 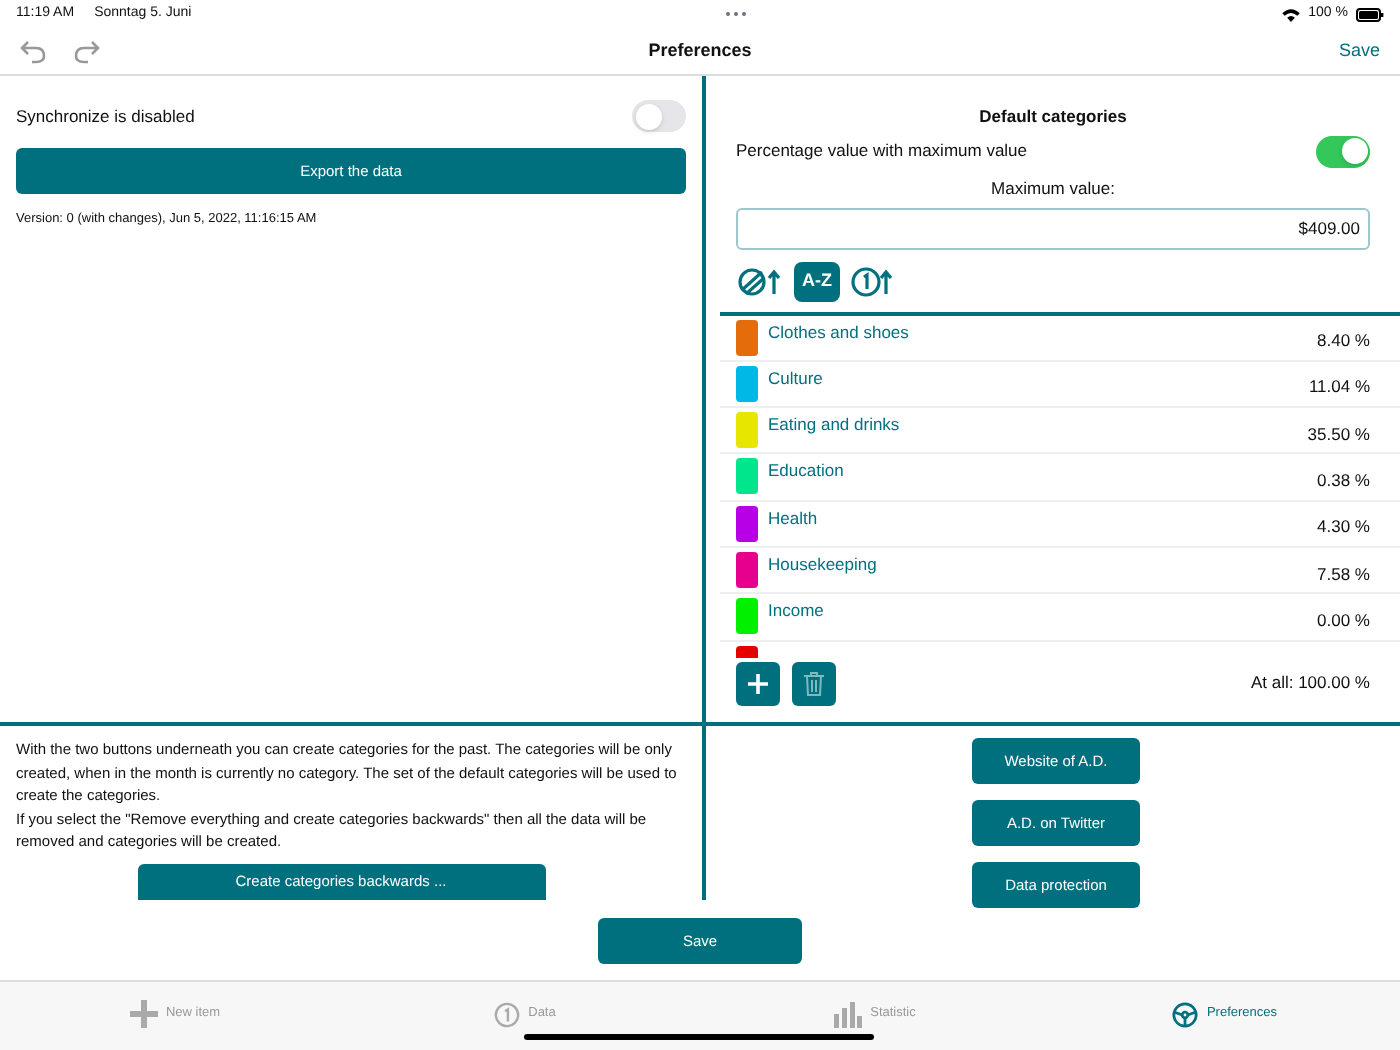 What do you see at coordinates (1043, 518) in the screenshot?
I see `category-name: Health` at bounding box center [1043, 518].